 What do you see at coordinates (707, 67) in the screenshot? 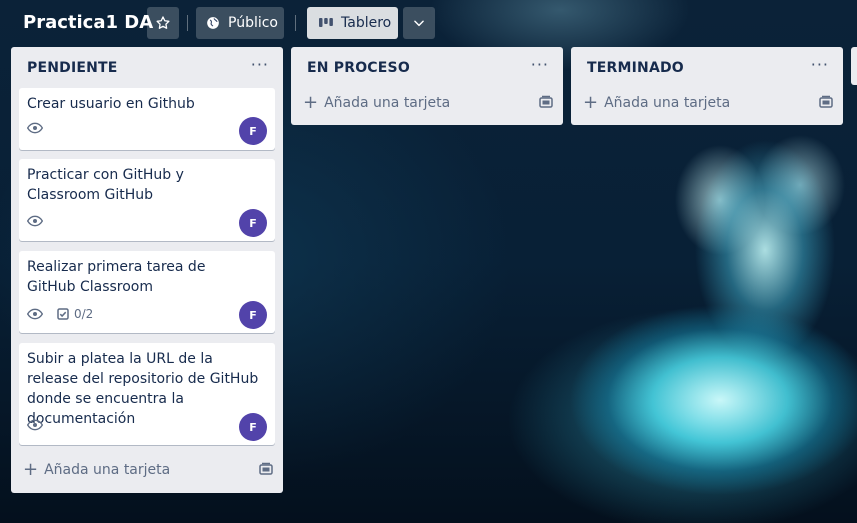
I see `list-header: TERMINADO ···` at bounding box center [707, 67].